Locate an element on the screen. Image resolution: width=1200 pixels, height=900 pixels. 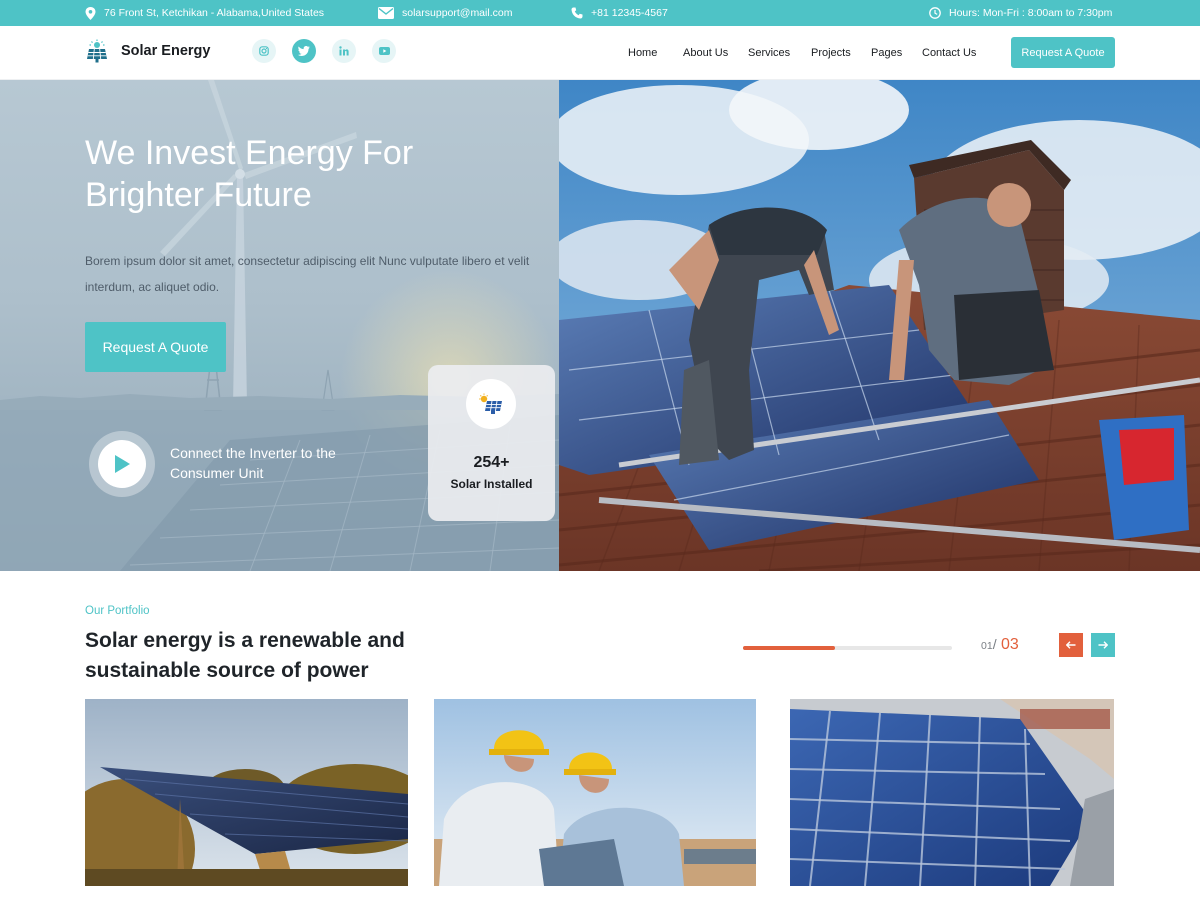
arrow-left-icon is located at coordinates (1071, 645).